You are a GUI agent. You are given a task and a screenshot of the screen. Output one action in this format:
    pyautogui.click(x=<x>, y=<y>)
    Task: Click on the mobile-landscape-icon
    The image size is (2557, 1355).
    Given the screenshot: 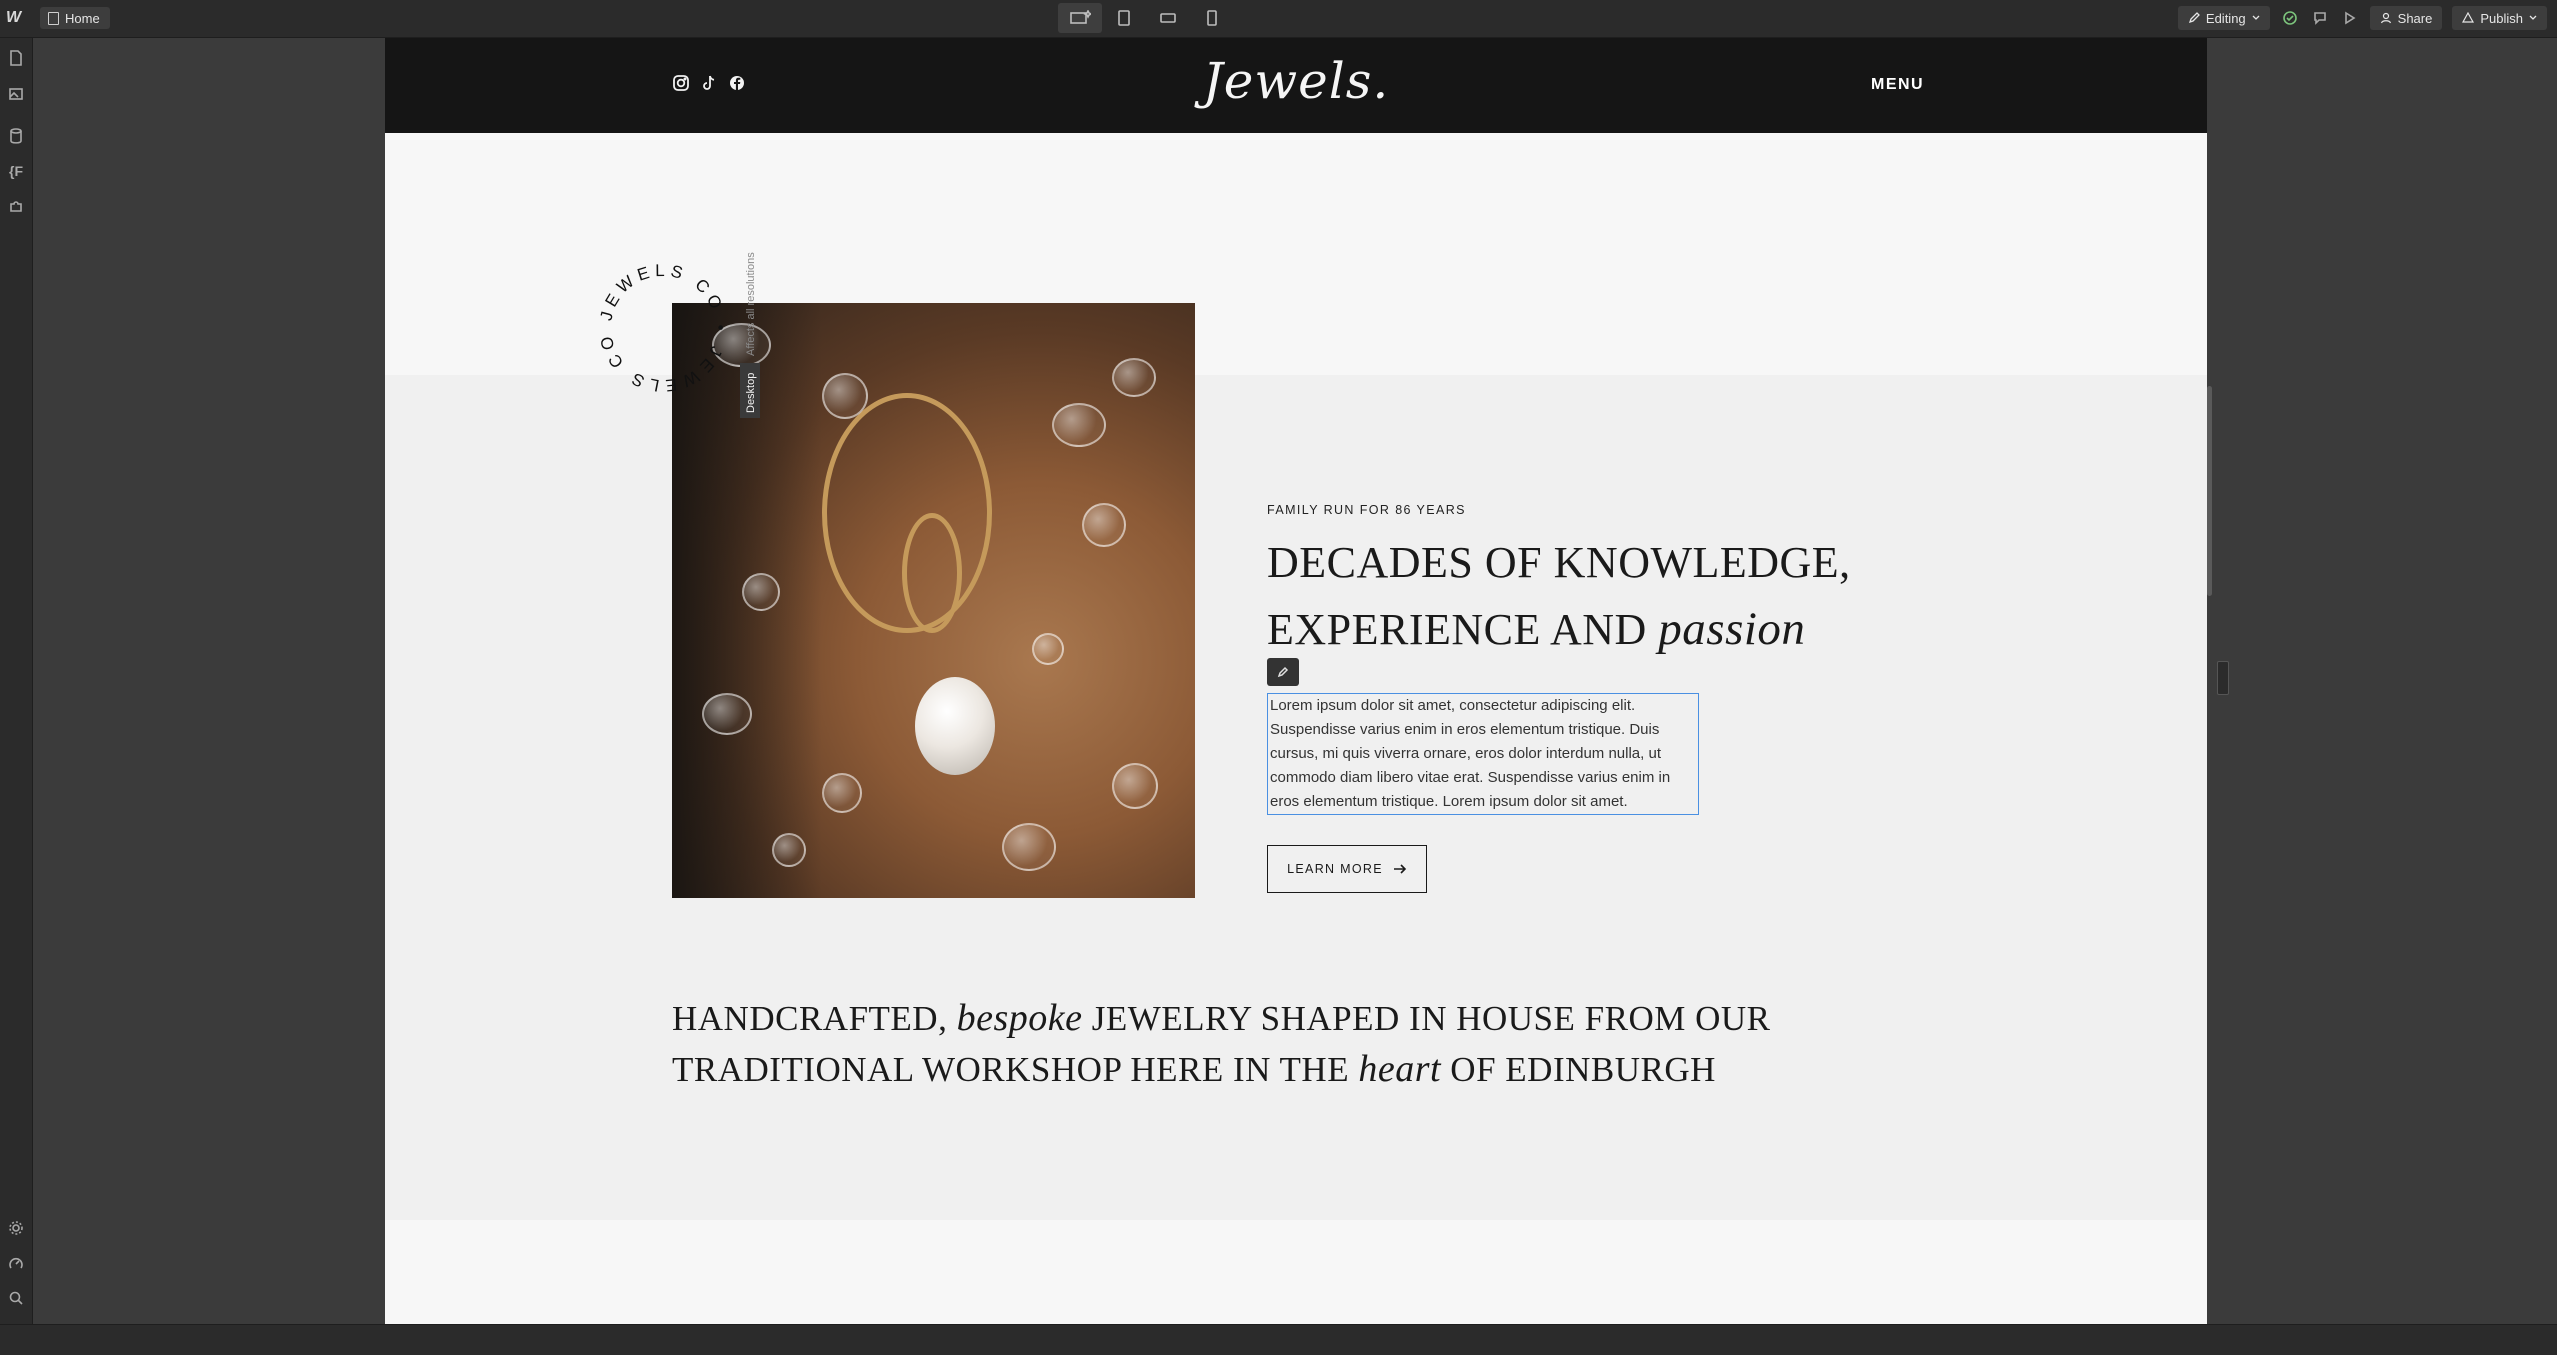 What is the action you would take?
    pyautogui.click(x=1168, y=18)
    